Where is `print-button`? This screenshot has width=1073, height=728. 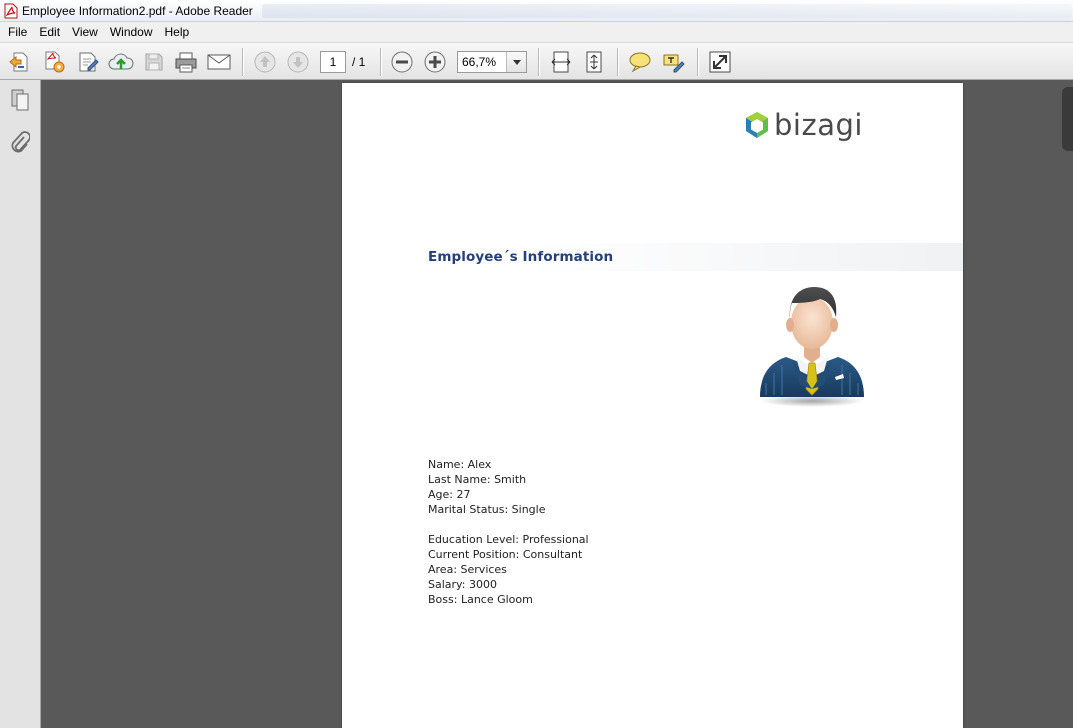 print-button is located at coordinates (186, 62).